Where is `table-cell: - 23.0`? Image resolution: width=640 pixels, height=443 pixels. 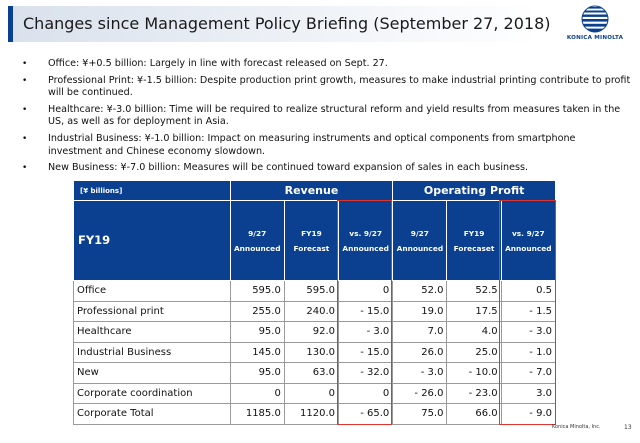 table-cell: - 23.0 is located at coordinates (474, 393).